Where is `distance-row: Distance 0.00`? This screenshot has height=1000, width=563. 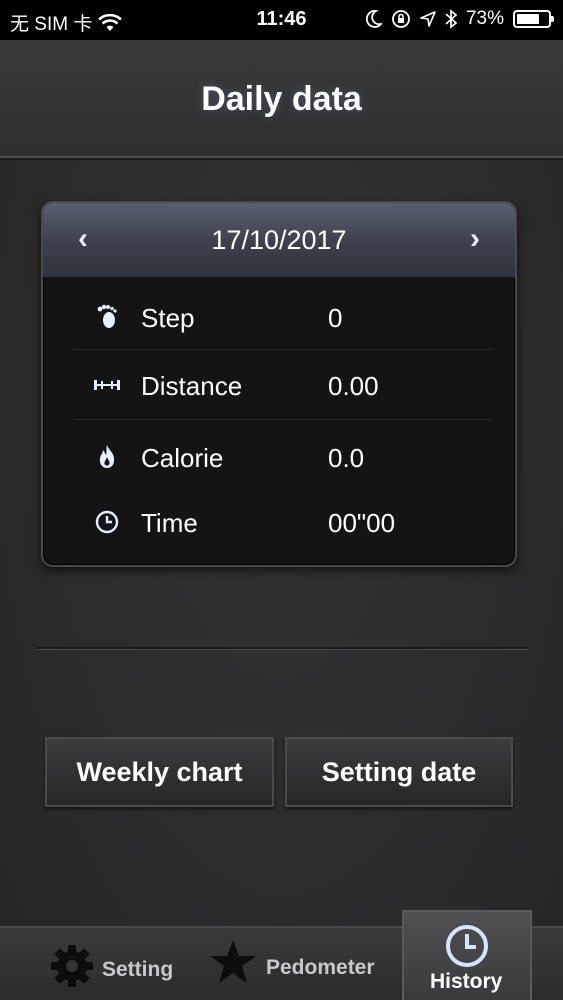 distance-row: Distance 0.00 is located at coordinates (283, 385).